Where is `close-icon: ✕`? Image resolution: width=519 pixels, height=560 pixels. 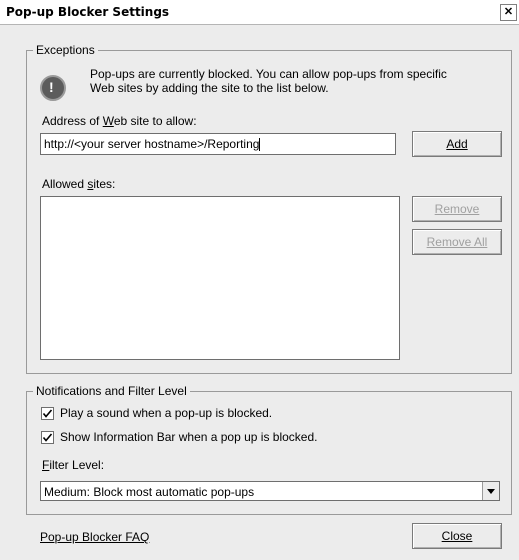 close-icon: ✕ is located at coordinates (508, 12).